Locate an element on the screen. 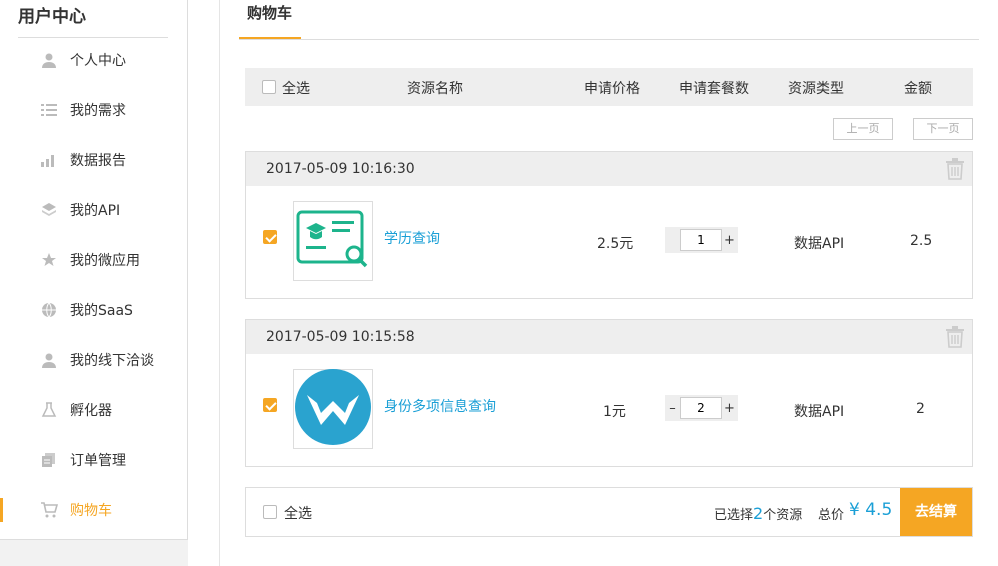 Image resolution: width=998 pixels, height=566 pixels. sidebar-item-personal-center: 个人中心 is located at coordinates (94, 60).